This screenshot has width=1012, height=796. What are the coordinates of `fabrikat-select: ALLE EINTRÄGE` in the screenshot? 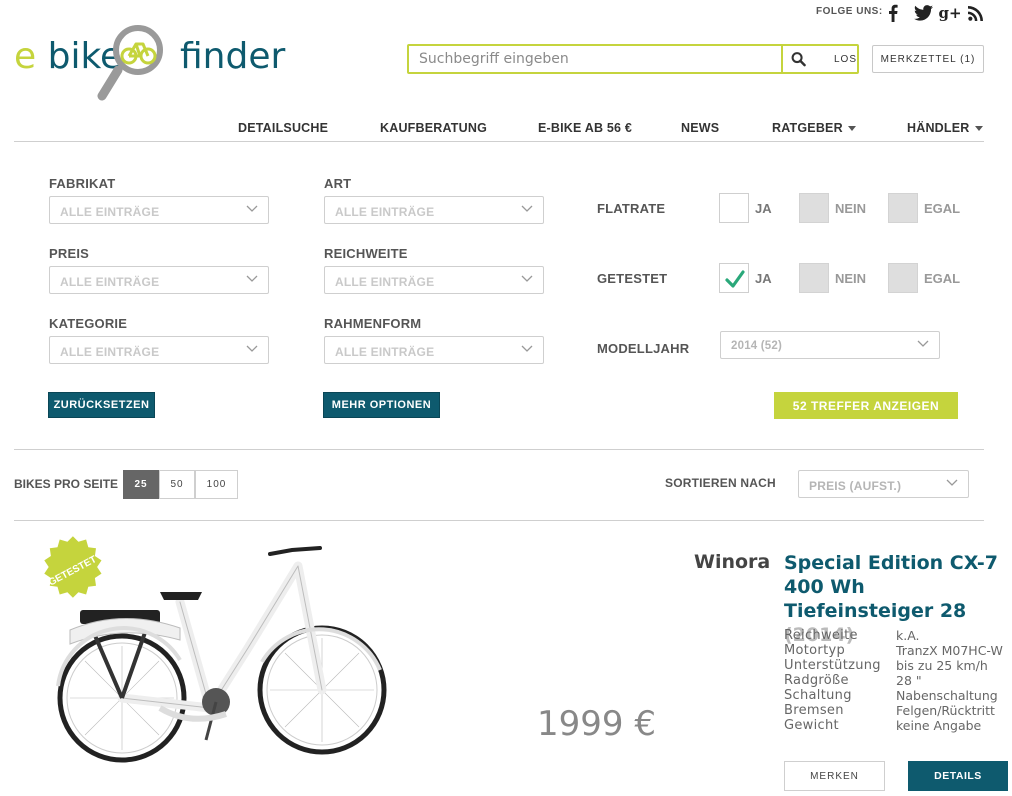 It's located at (159, 210).